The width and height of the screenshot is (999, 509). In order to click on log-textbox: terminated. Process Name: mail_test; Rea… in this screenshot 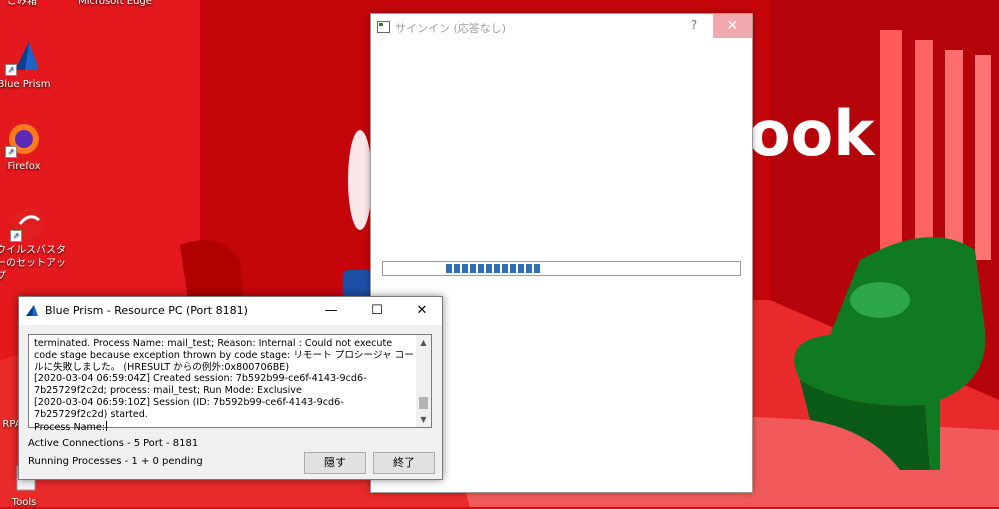, I will do `click(230, 383)`.